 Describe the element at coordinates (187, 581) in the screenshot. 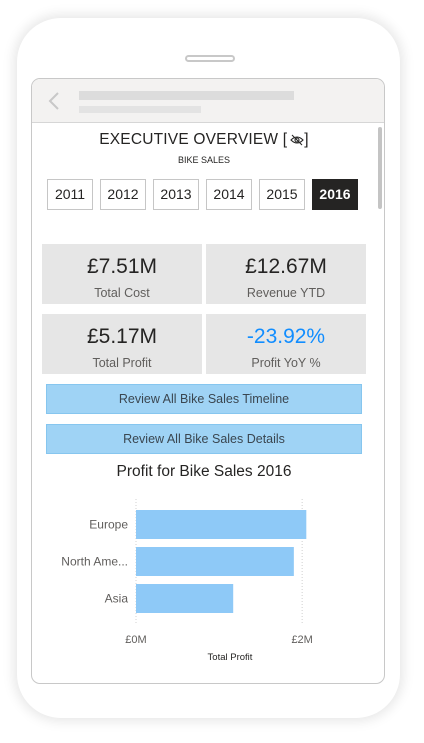

I see `profit-bar-chart: £0M £2M Europe North Ame... Asia Total Profit` at that location.